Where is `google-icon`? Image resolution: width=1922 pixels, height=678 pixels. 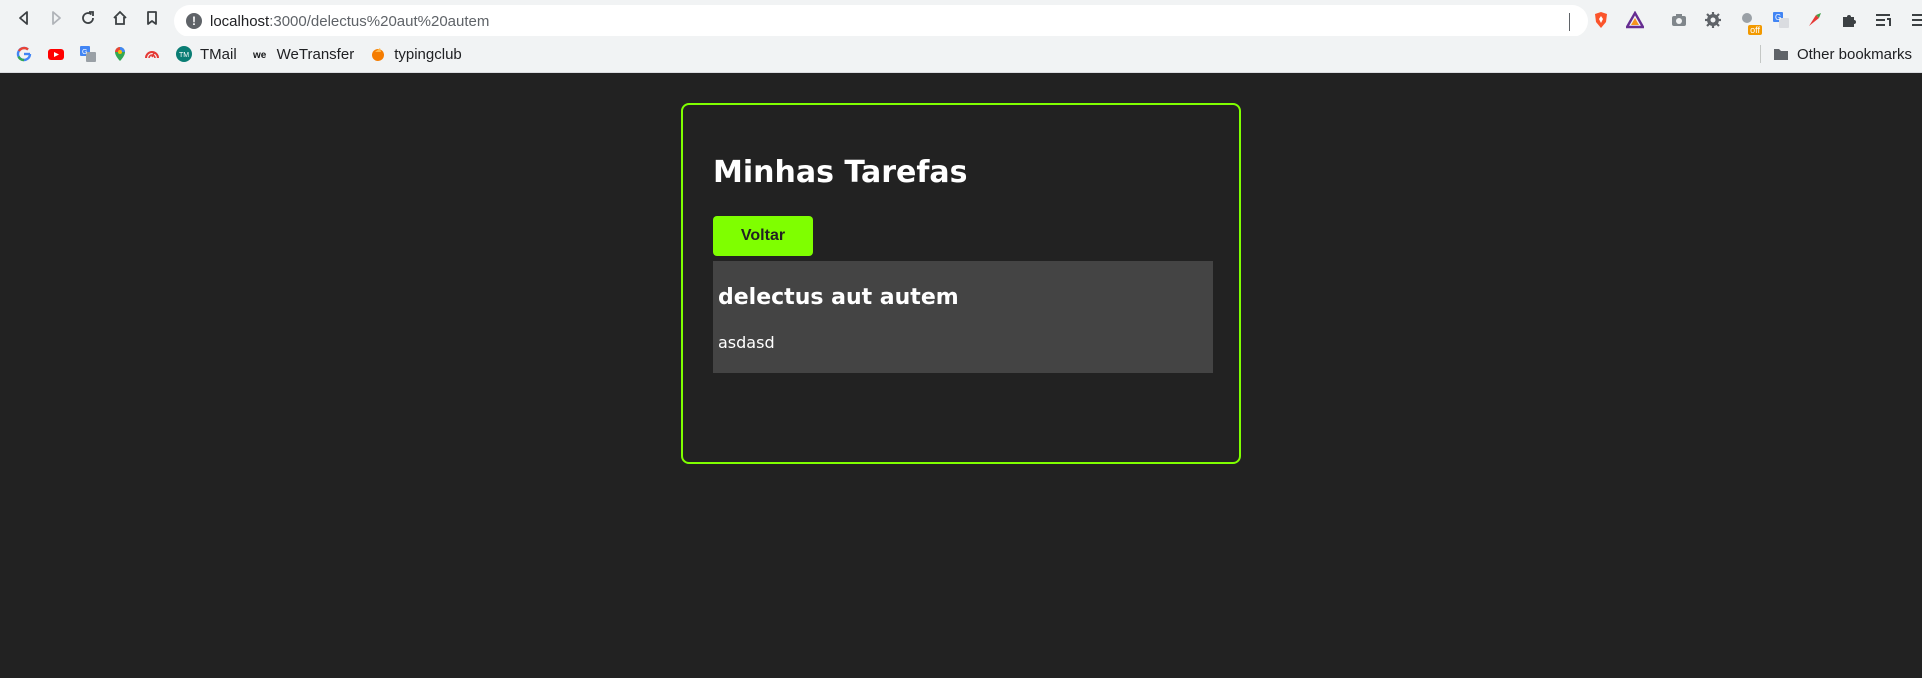 google-icon is located at coordinates (24, 54).